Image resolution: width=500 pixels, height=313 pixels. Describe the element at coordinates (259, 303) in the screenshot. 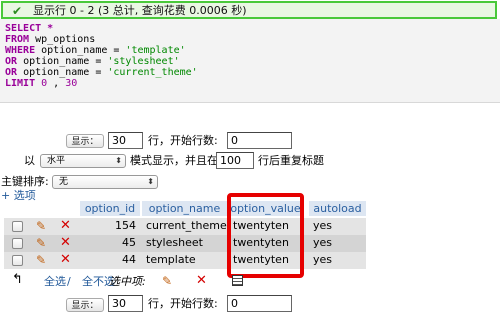

I see `start-row-input-bottom: 0` at that location.